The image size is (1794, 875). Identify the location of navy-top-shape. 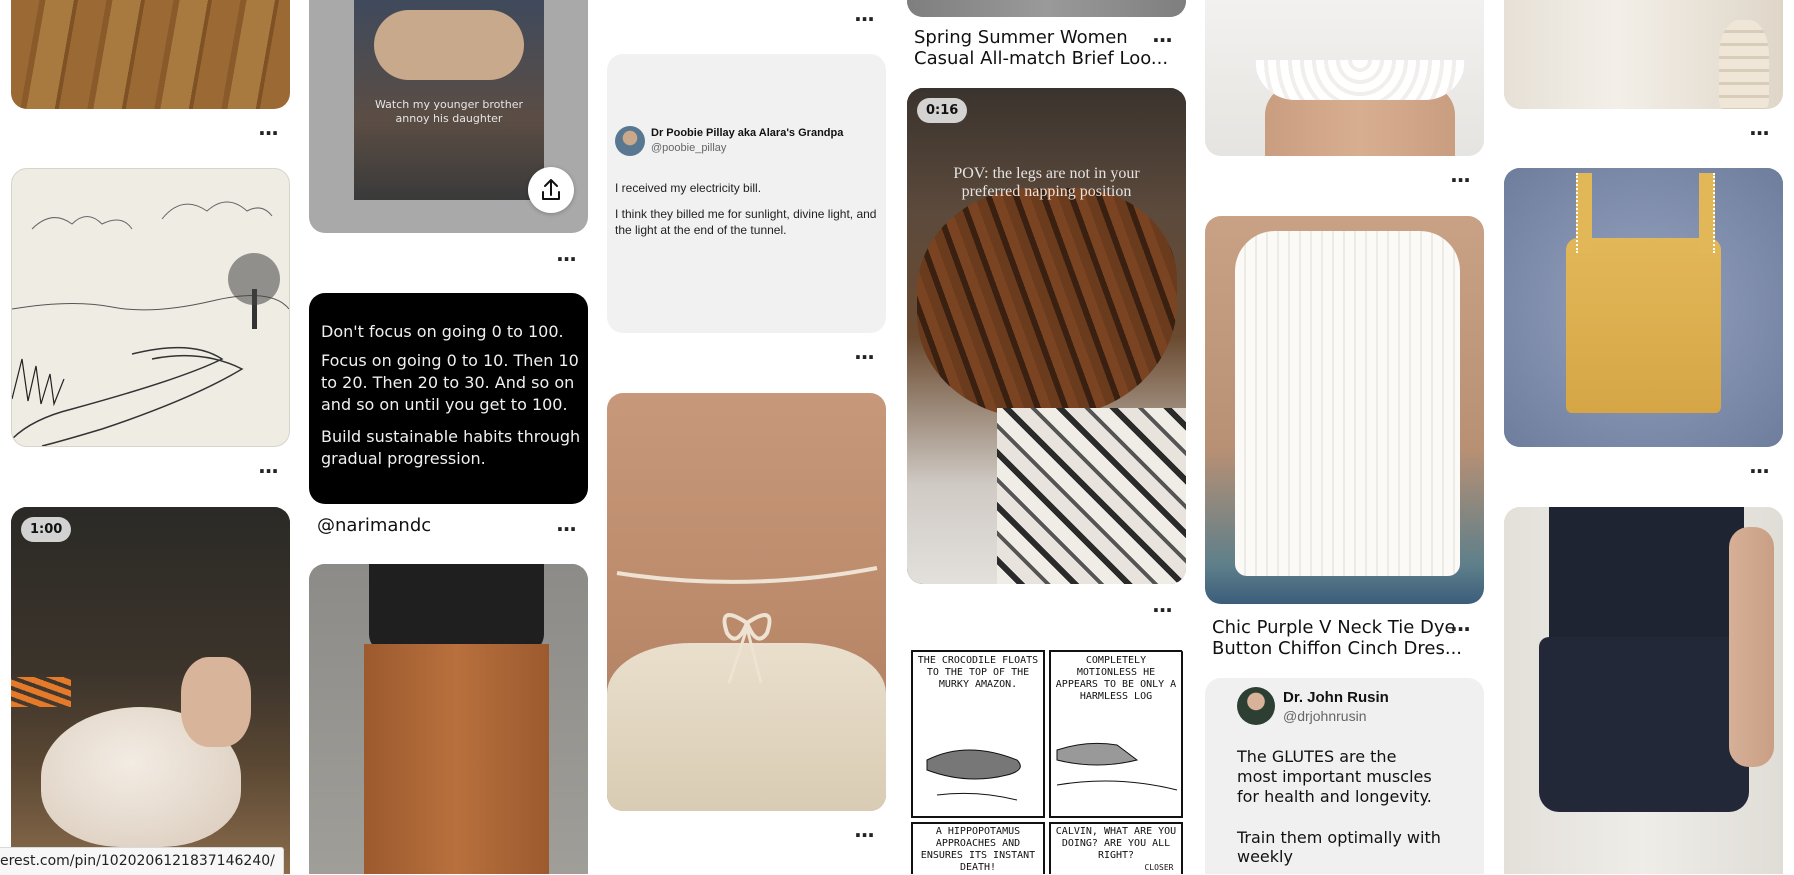
(1646, 577).